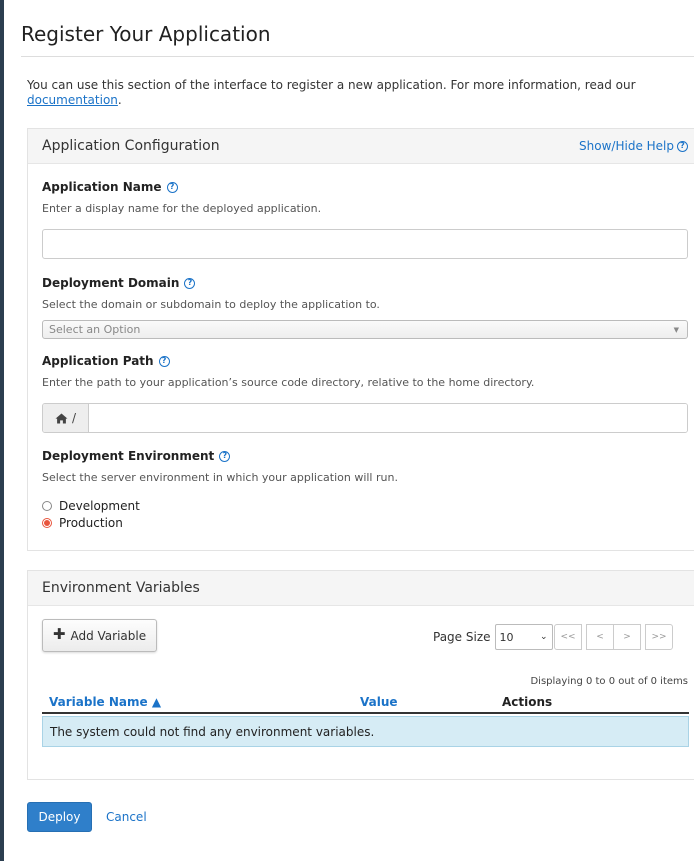 The height and width of the screenshot is (861, 694). I want to click on app-name-label-text: Application Name, so click(102, 187).